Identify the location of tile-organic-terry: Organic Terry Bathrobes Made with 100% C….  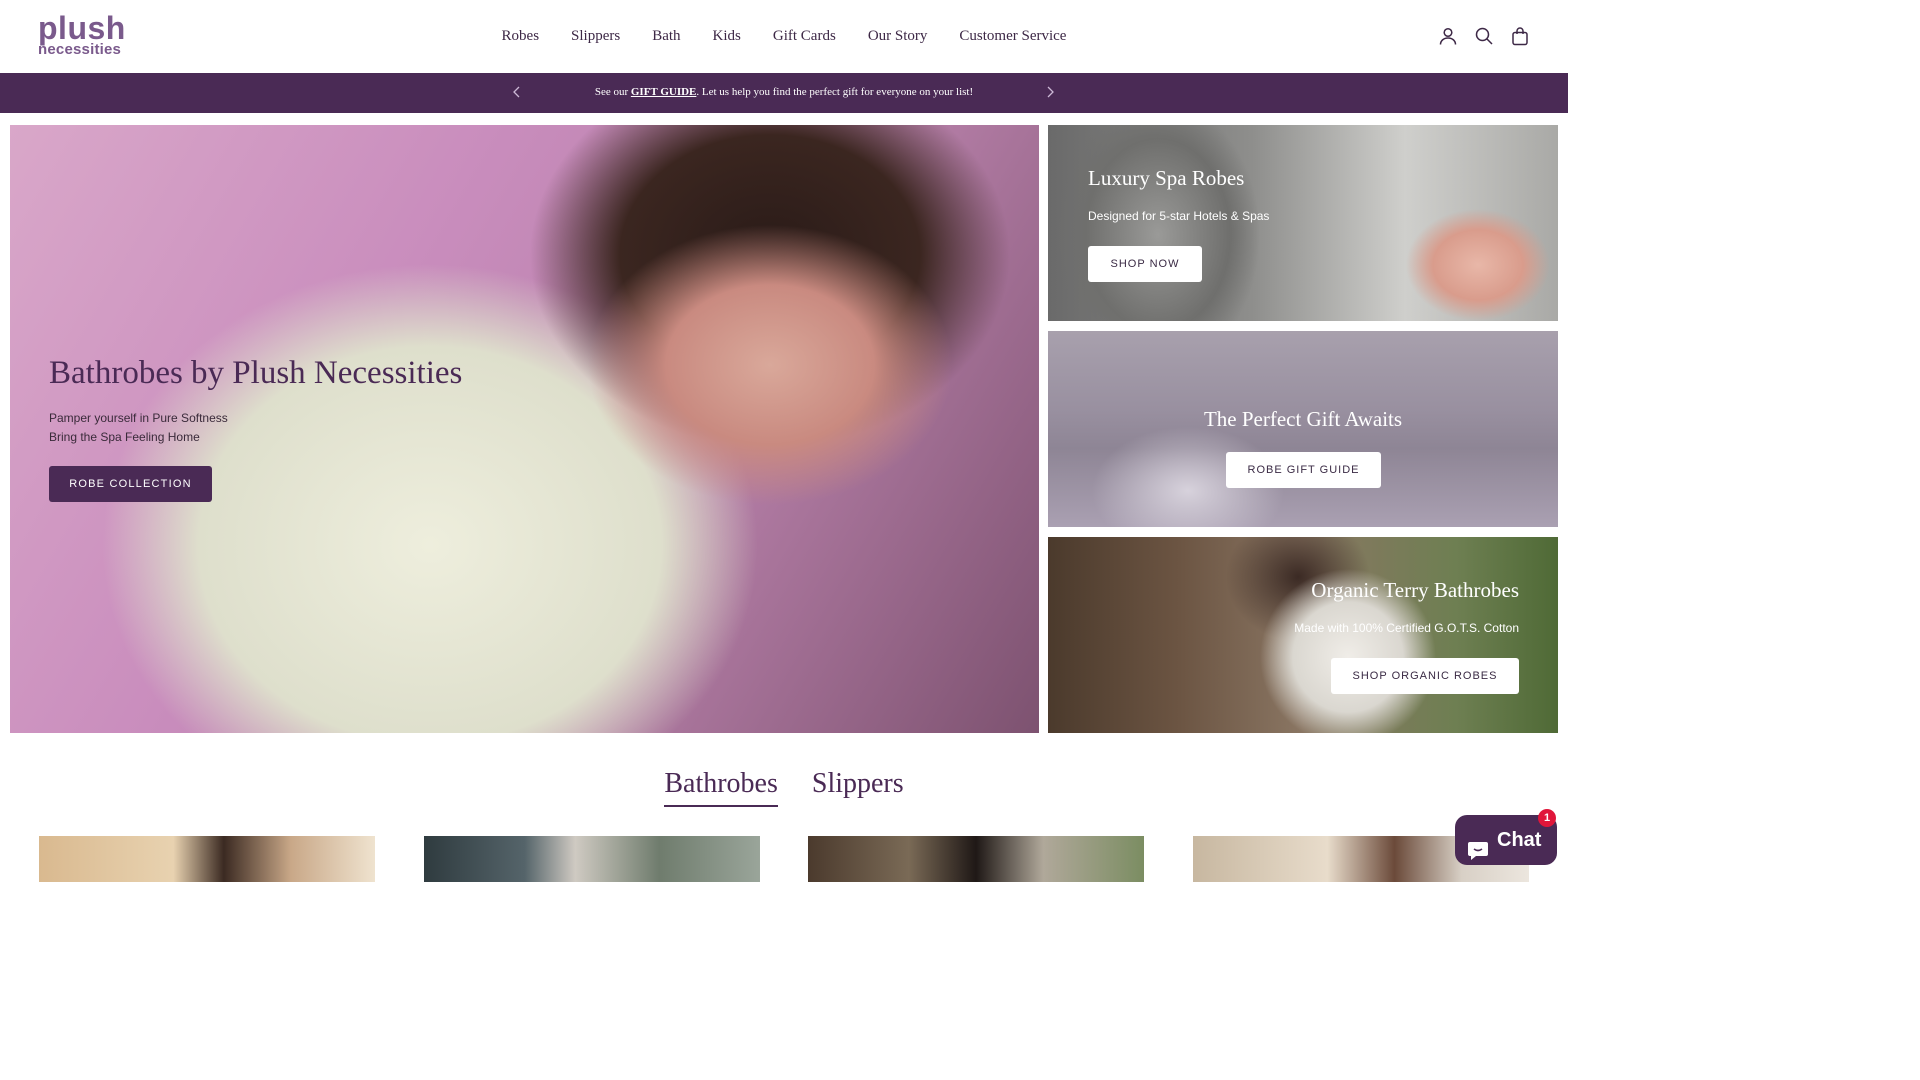
(1303, 635).